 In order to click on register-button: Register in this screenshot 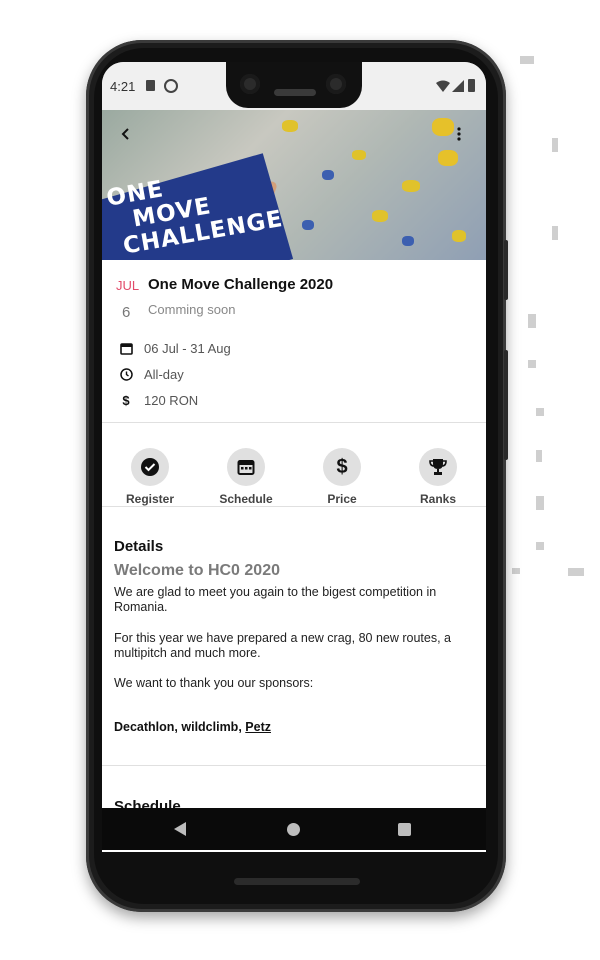, I will do `click(150, 478)`.